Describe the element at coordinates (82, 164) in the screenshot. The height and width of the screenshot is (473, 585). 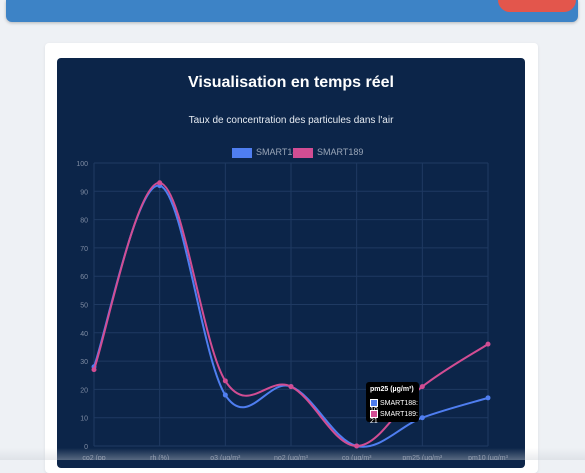
I see `y-tick-label: 100` at that location.